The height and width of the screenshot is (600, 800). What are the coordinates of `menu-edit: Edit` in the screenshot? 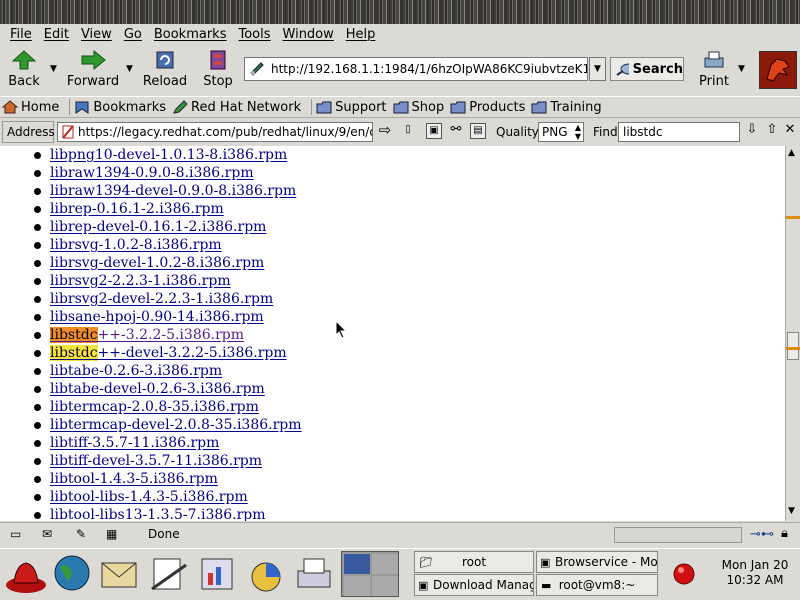 It's located at (56, 34).